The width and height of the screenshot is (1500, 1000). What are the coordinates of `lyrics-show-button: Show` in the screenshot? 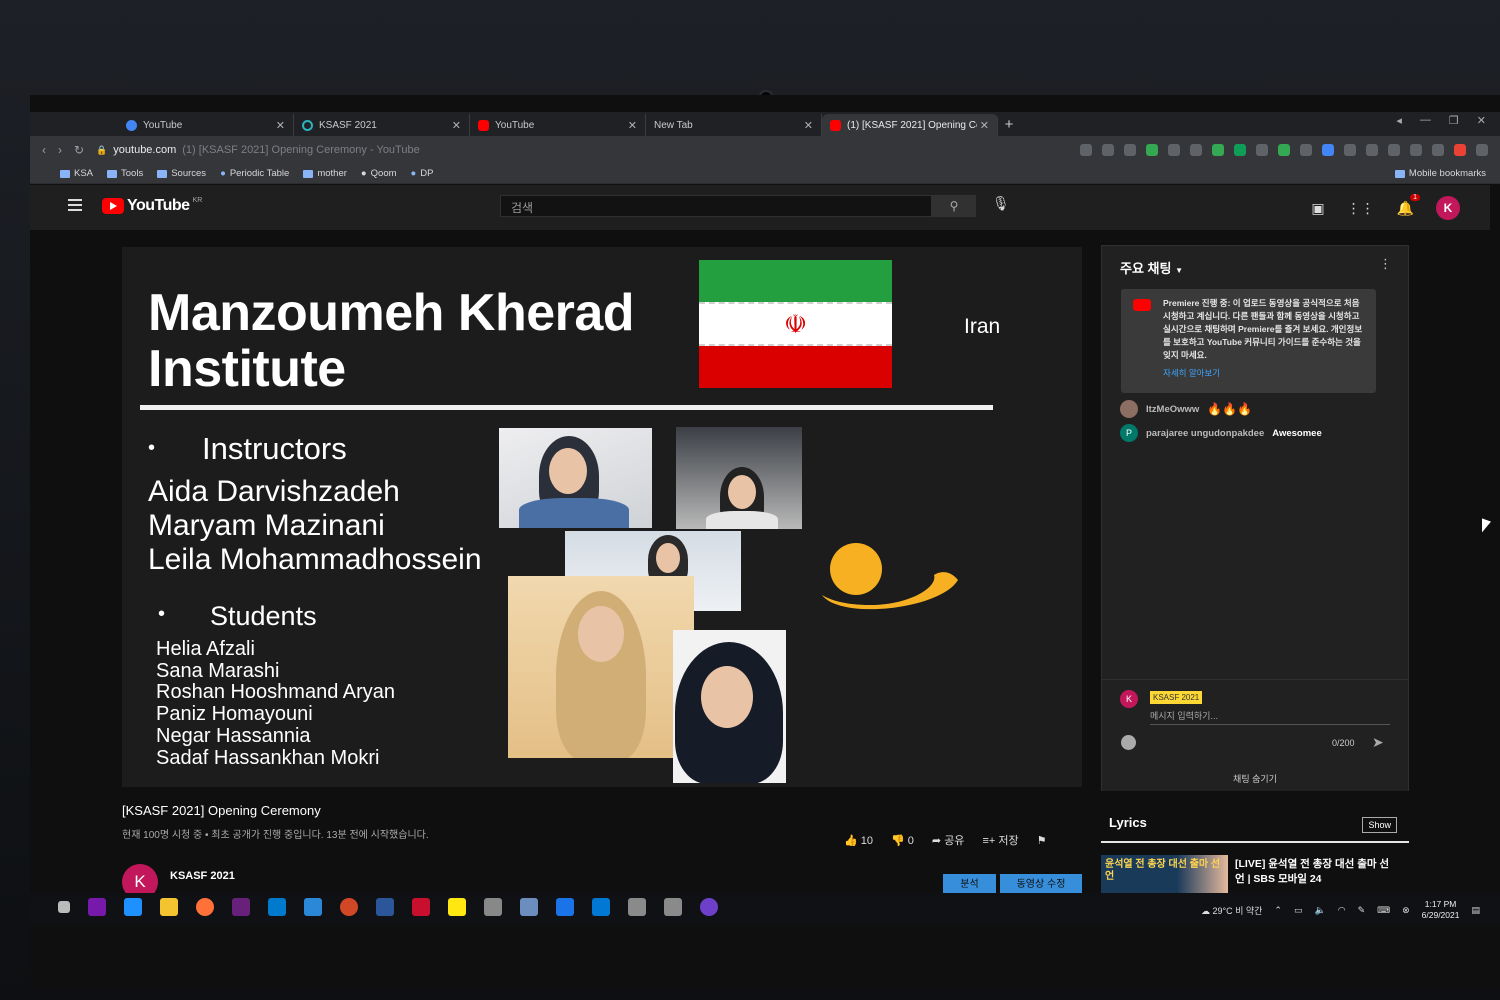 It's located at (1379, 825).